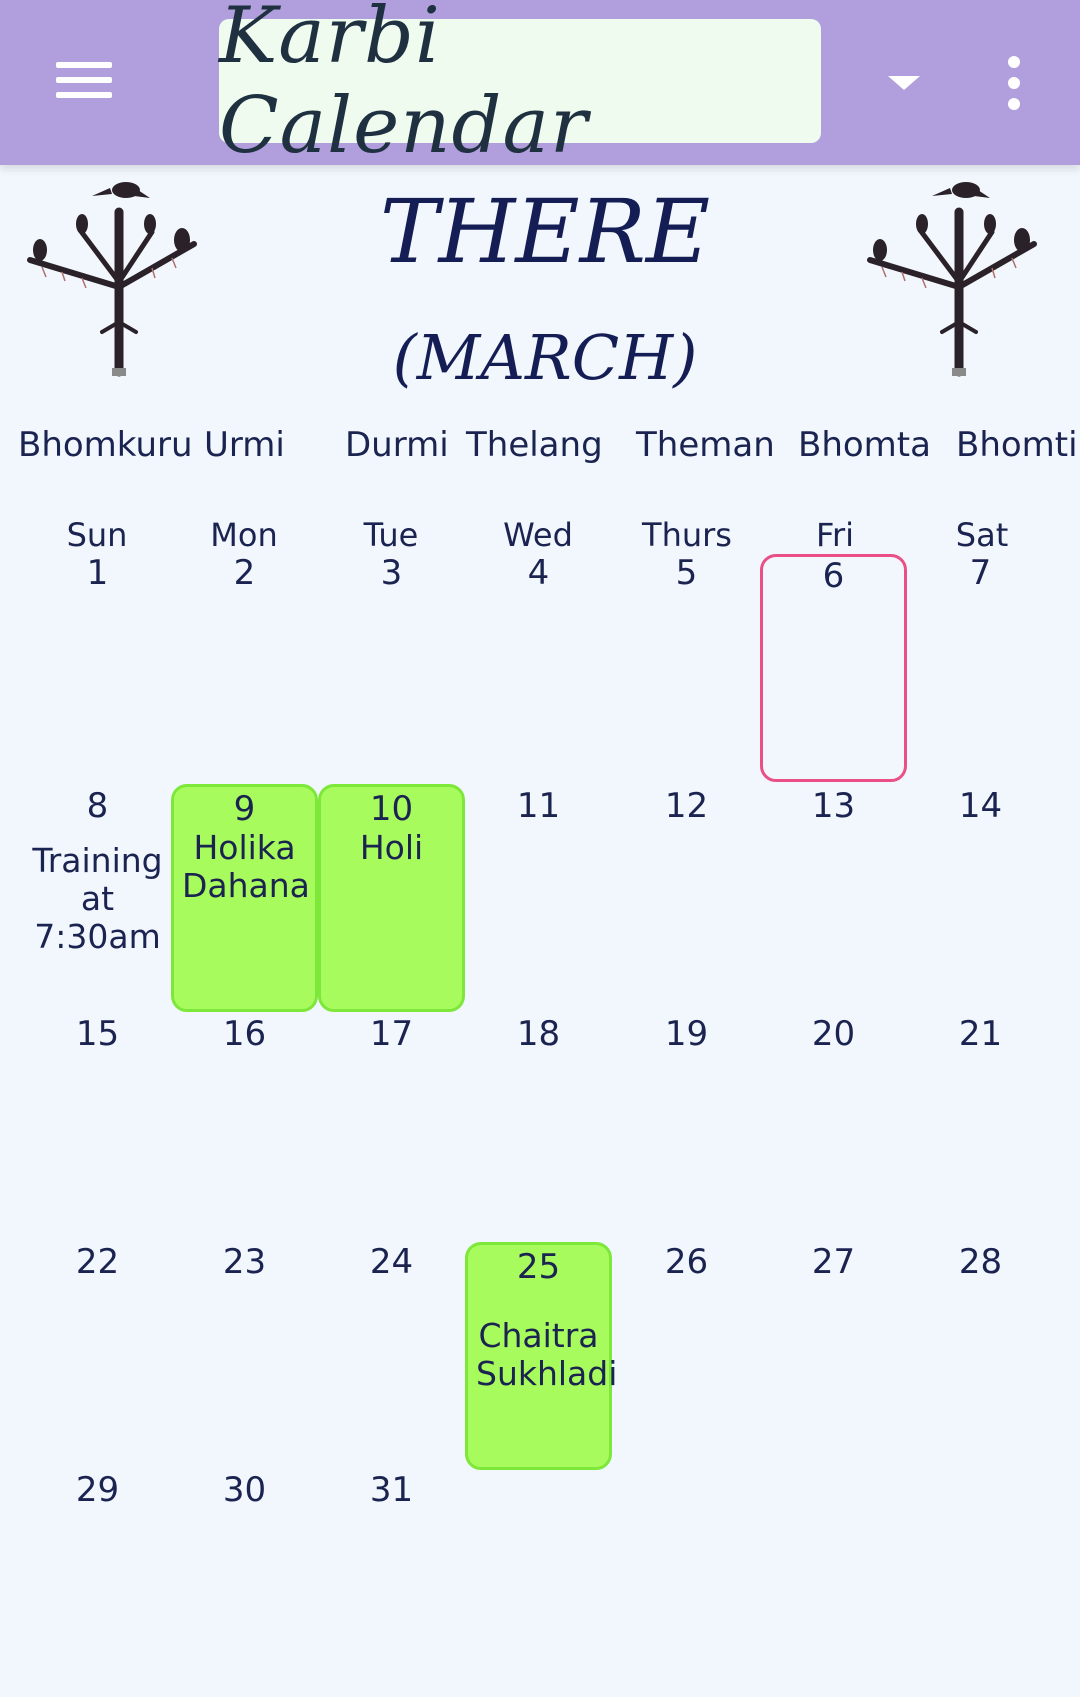 This screenshot has height=1697, width=1080. I want to click on day-number: 26, so click(686, 1262).